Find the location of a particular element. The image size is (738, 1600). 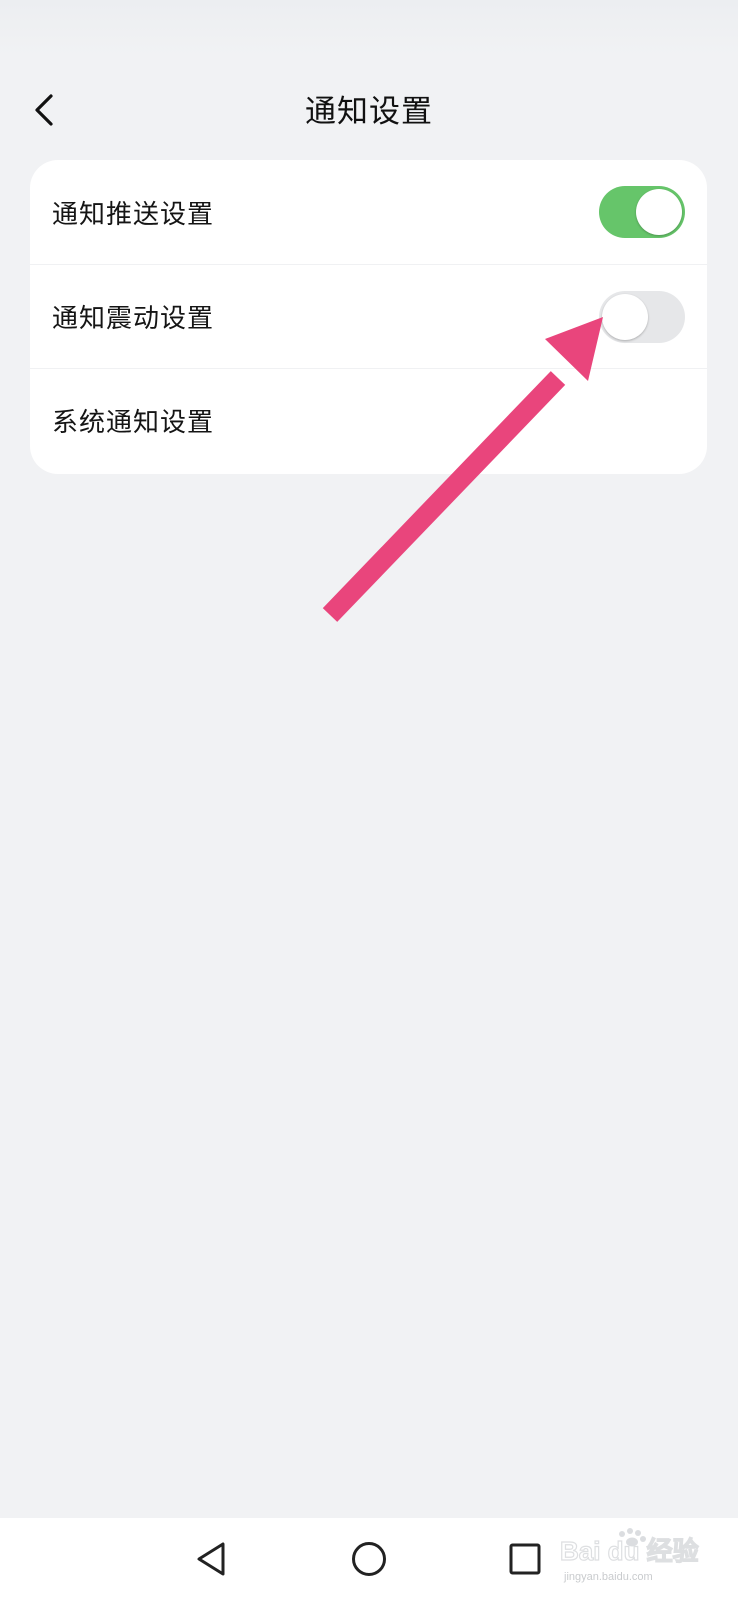

nav-home-button is located at coordinates (369, 1559).